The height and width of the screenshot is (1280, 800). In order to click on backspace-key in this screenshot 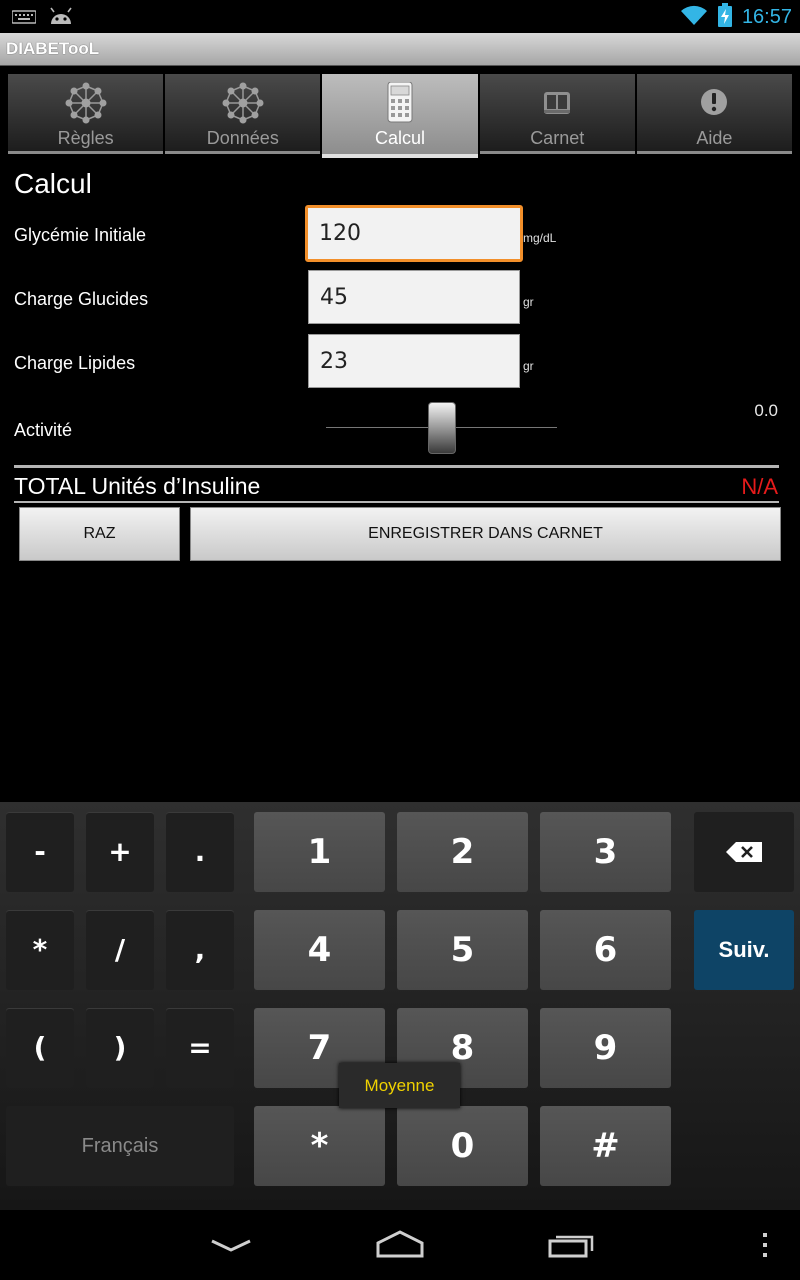, I will do `click(744, 852)`.